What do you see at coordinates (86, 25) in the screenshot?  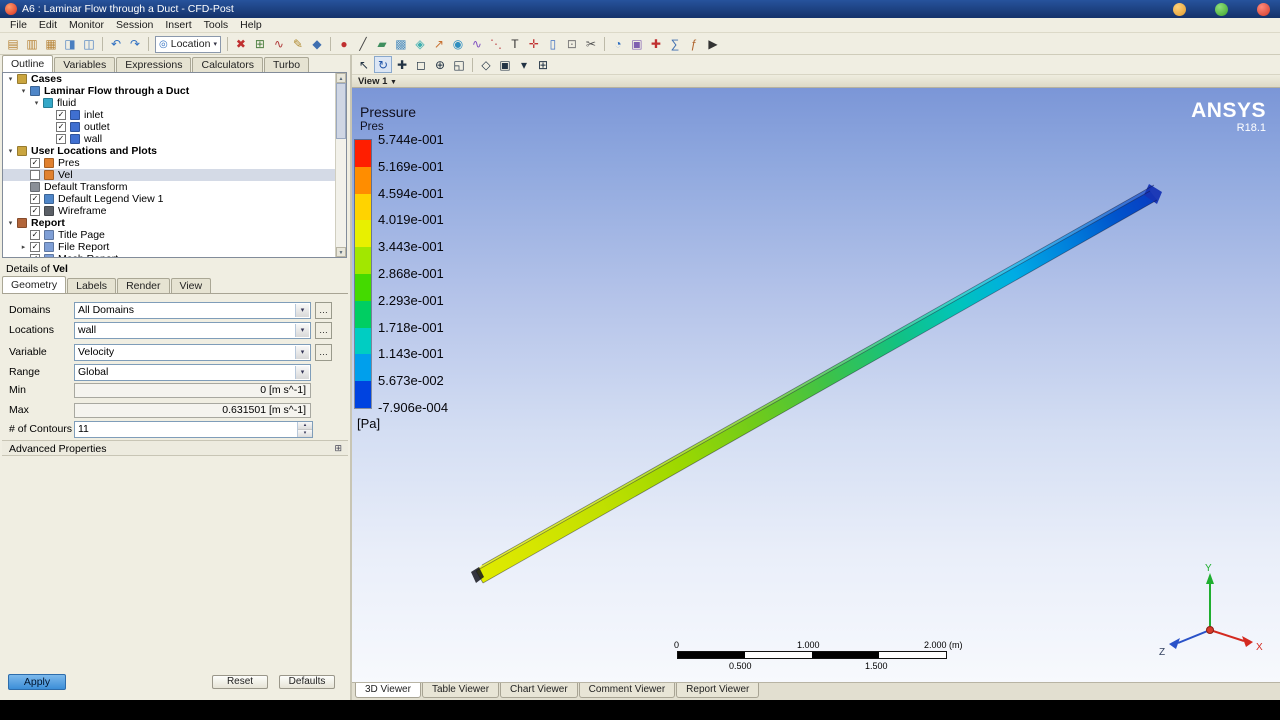 I see `menu-monitor: Monitor` at bounding box center [86, 25].